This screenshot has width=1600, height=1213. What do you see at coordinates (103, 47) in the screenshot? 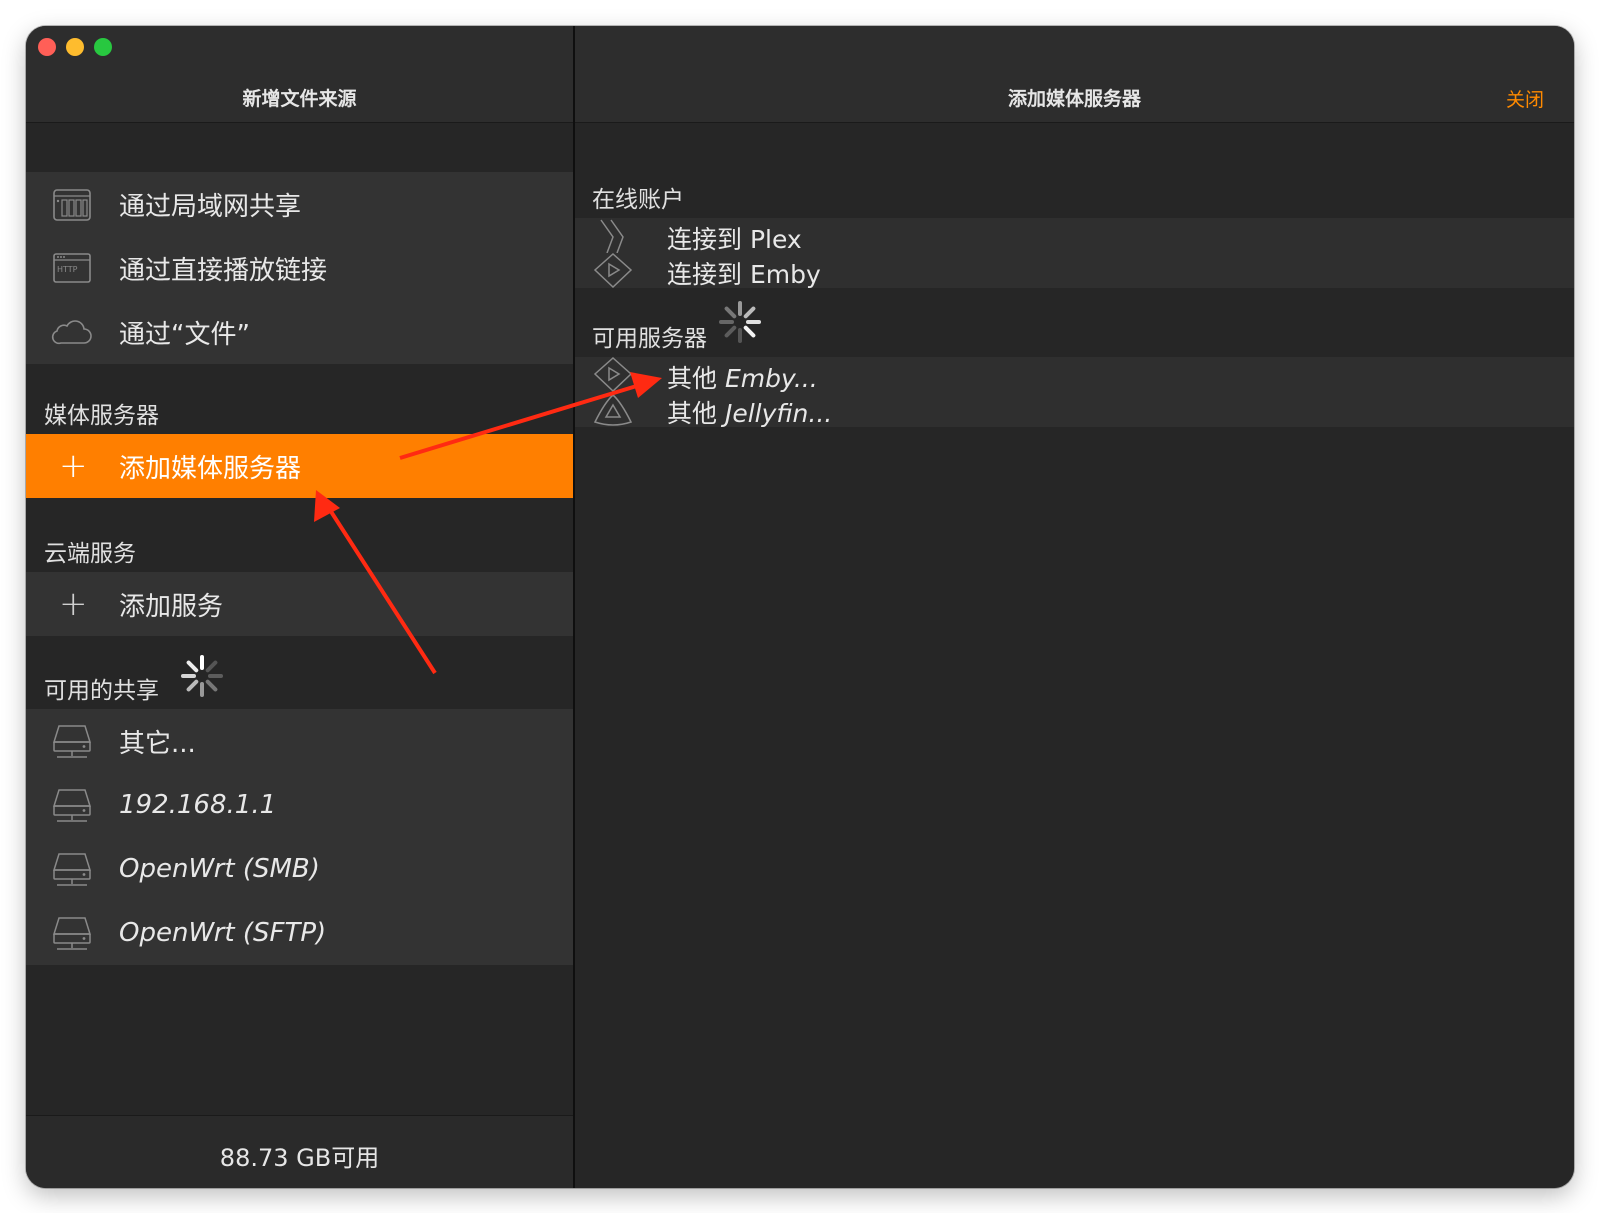
I see `zoom-window-button` at bounding box center [103, 47].